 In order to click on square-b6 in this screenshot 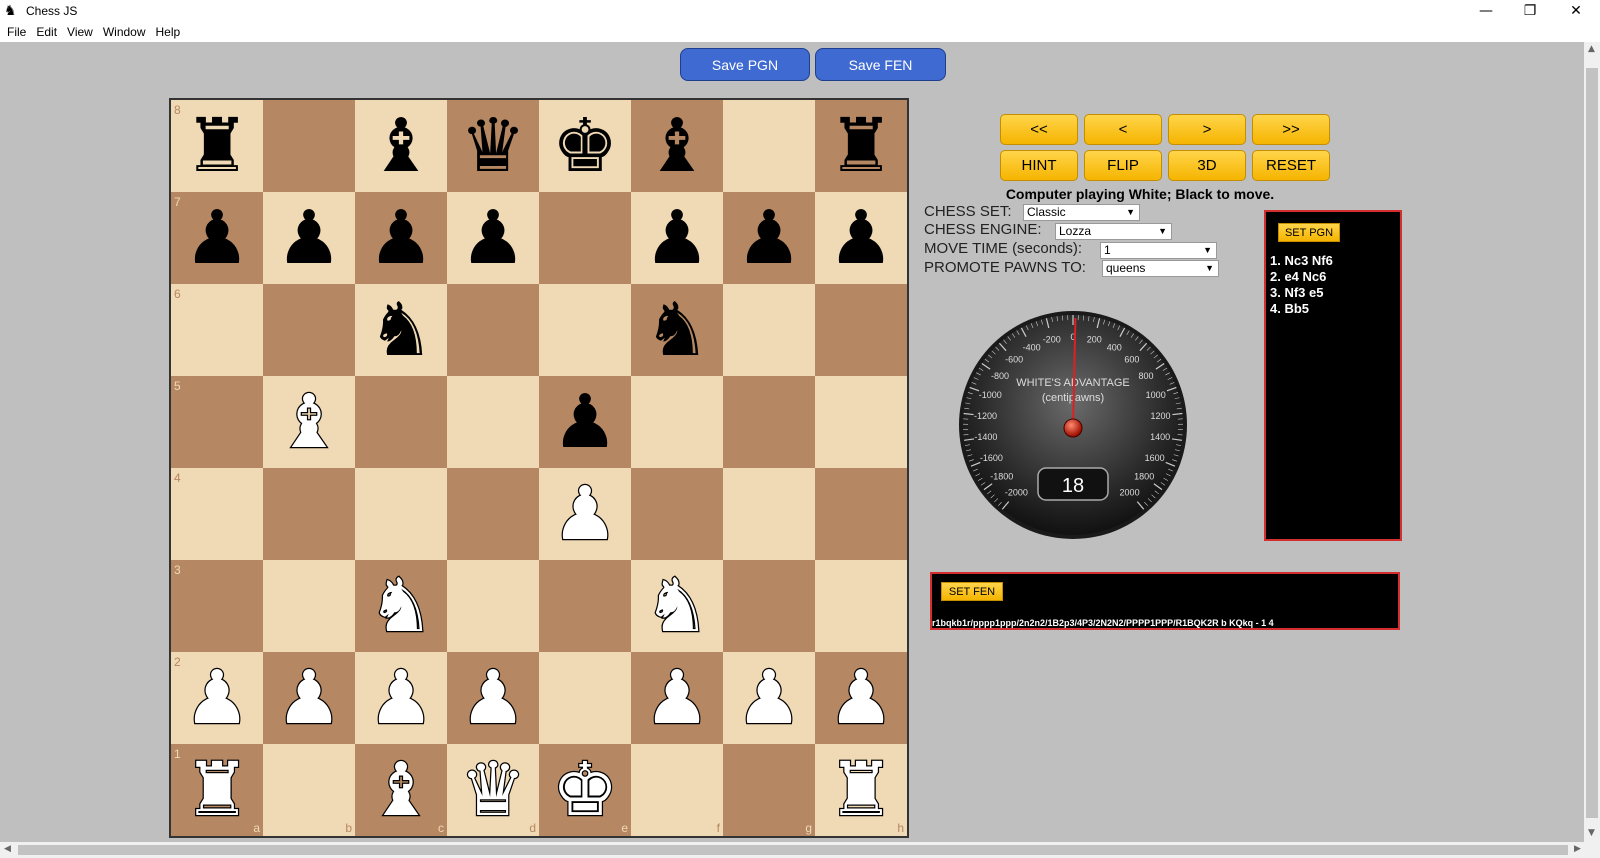, I will do `click(309, 330)`.